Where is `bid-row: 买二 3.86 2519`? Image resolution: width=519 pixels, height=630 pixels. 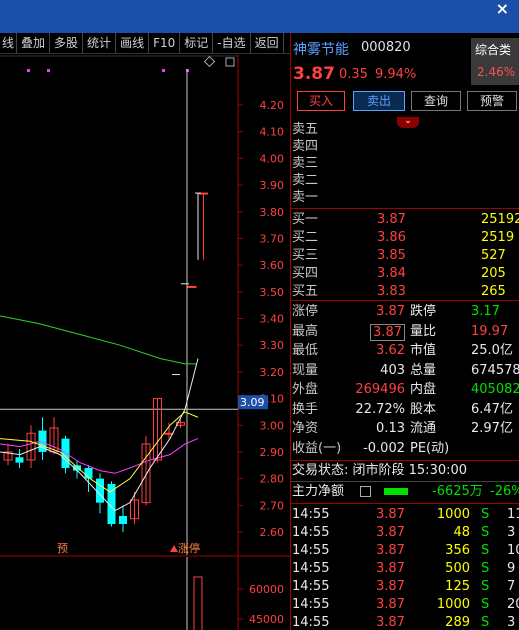 bid-row: 买二 3.86 2519 is located at coordinates (405, 238).